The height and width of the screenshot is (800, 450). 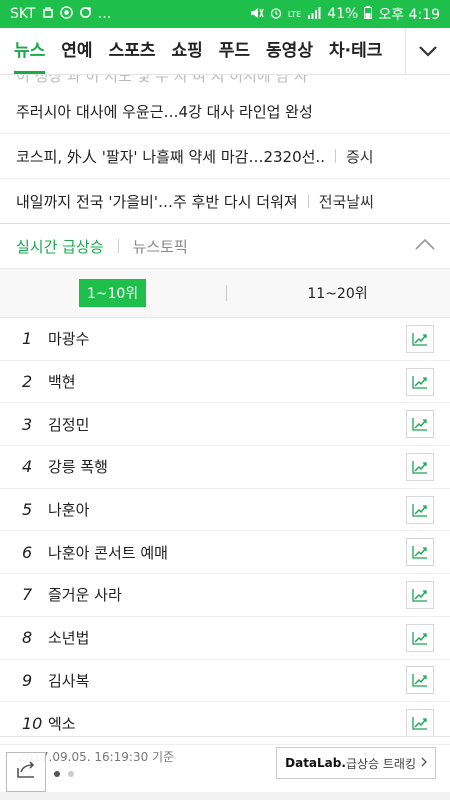 What do you see at coordinates (29, 51) in the screenshot?
I see `tab-news: 뉴스` at bounding box center [29, 51].